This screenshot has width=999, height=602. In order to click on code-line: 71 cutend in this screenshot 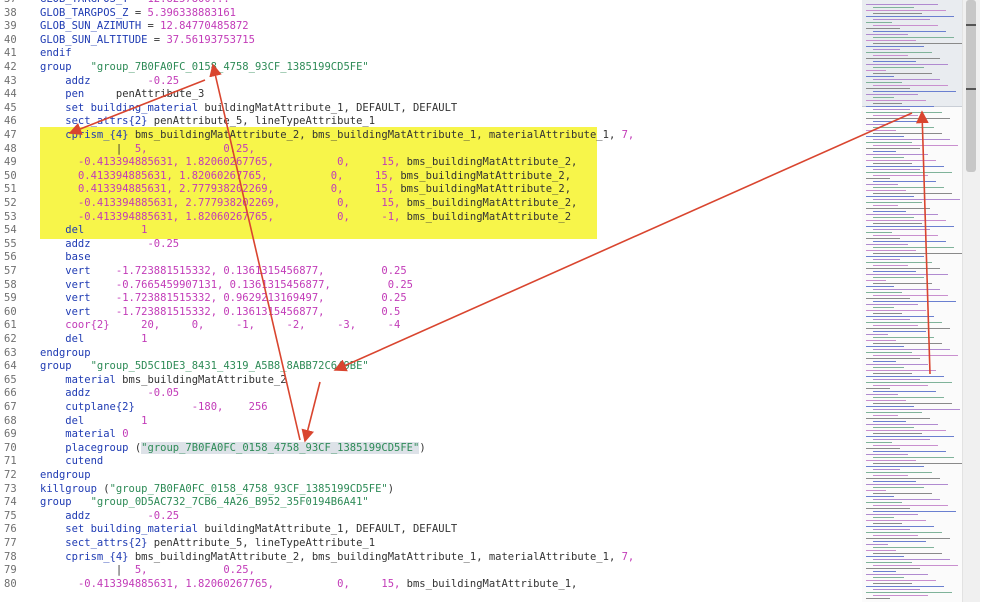, I will do `click(430, 462)`.